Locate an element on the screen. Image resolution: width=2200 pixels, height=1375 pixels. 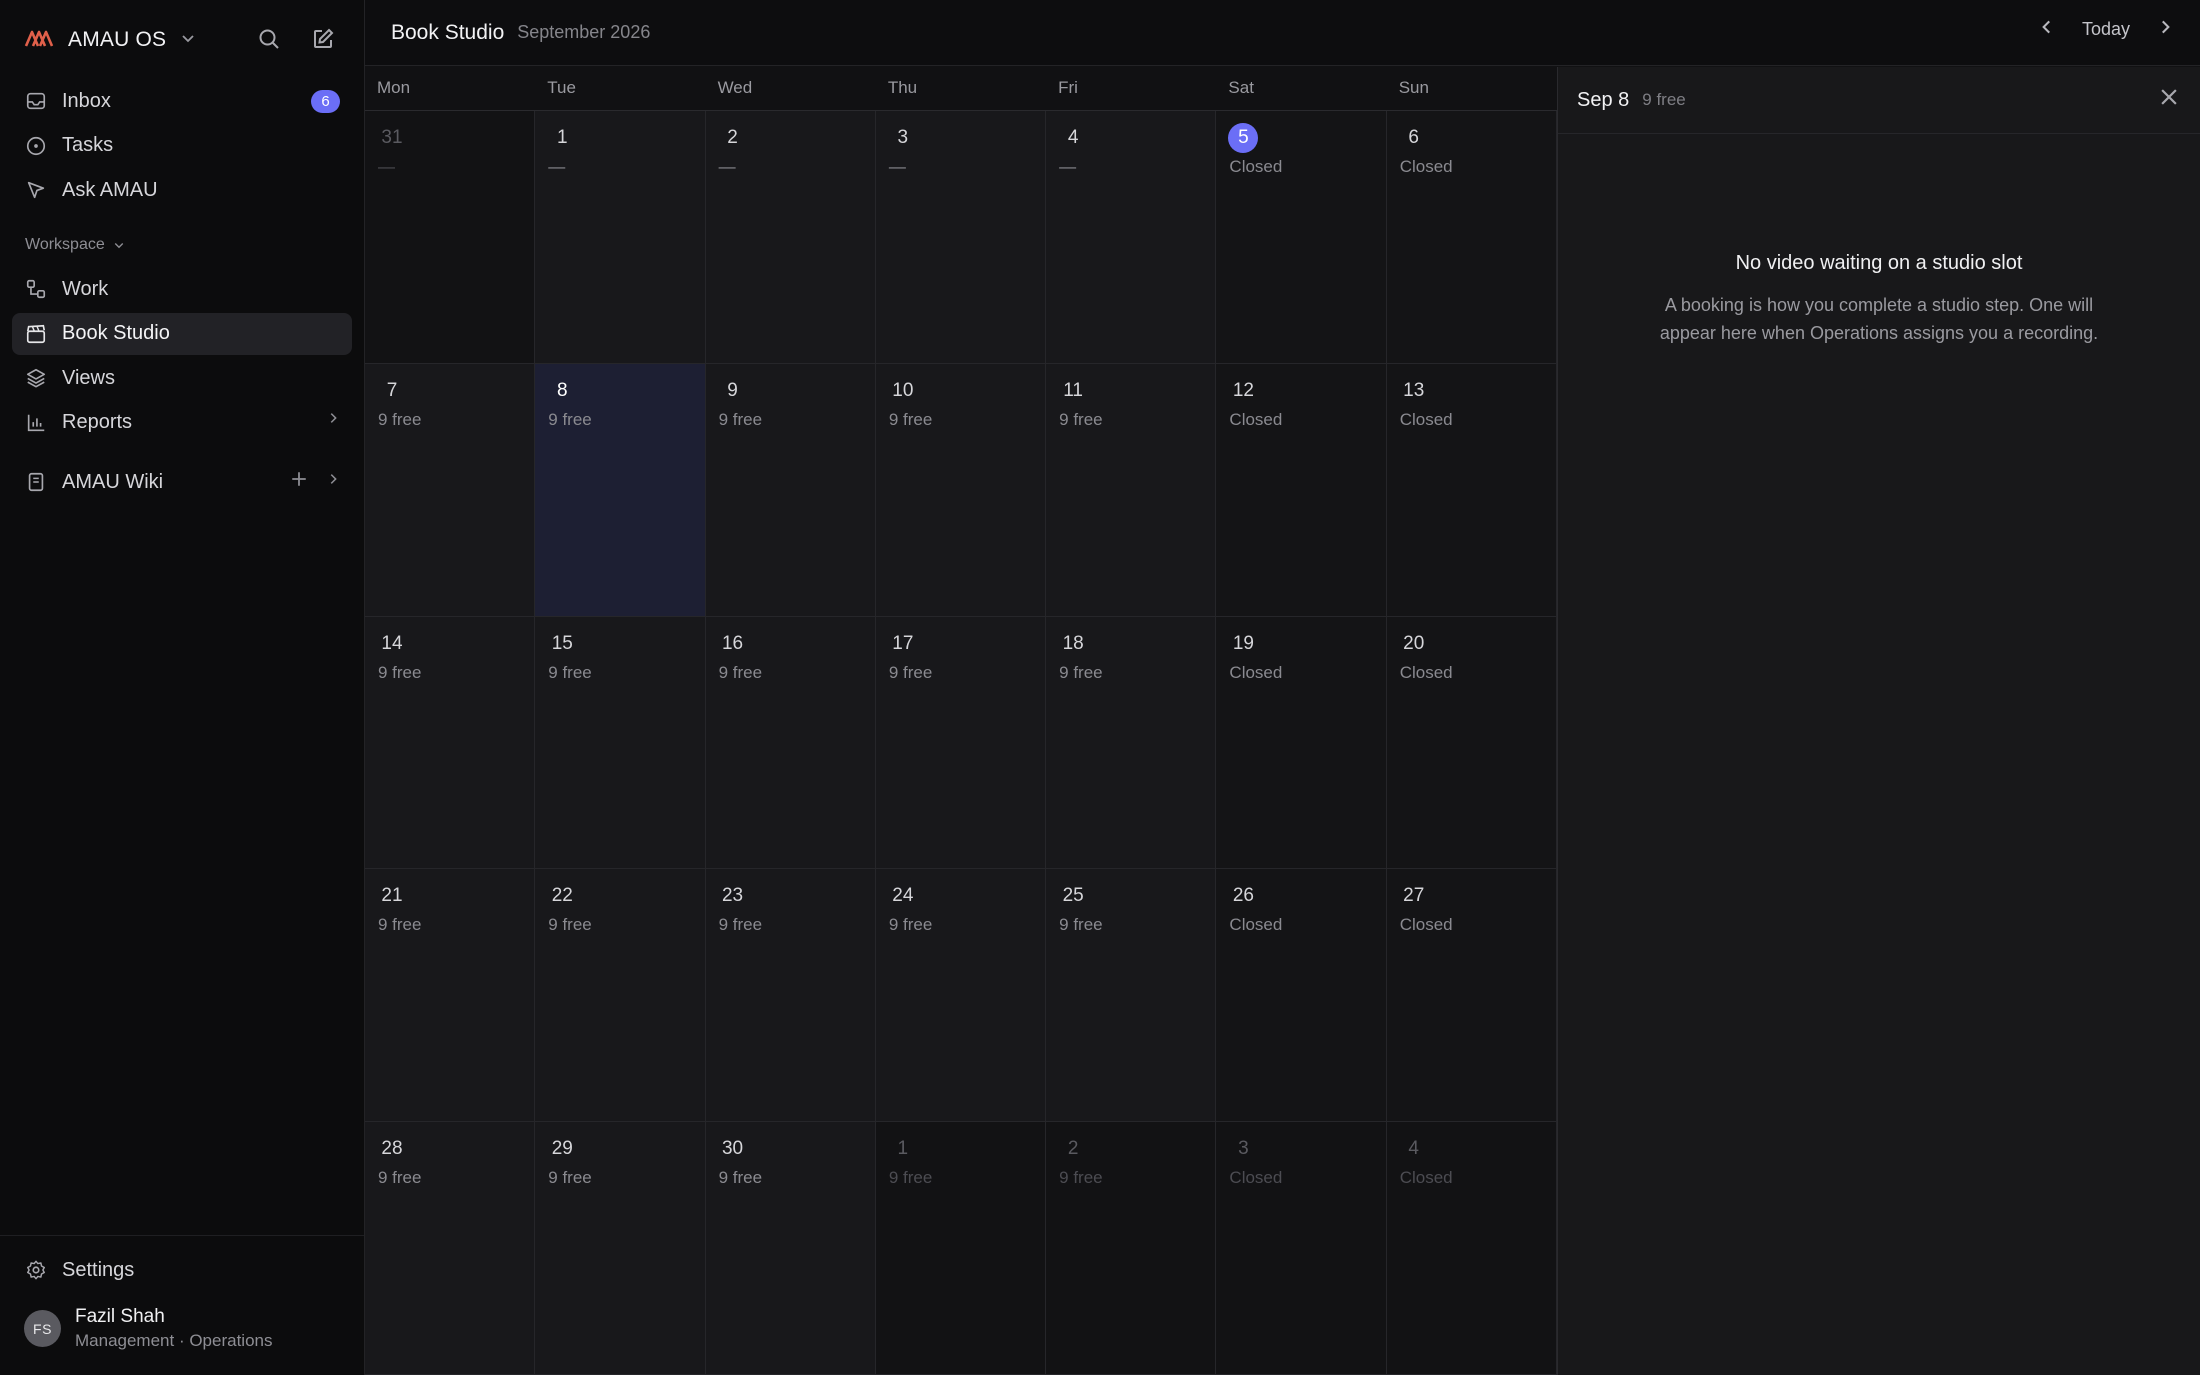
compose-button is located at coordinates (323, 39).